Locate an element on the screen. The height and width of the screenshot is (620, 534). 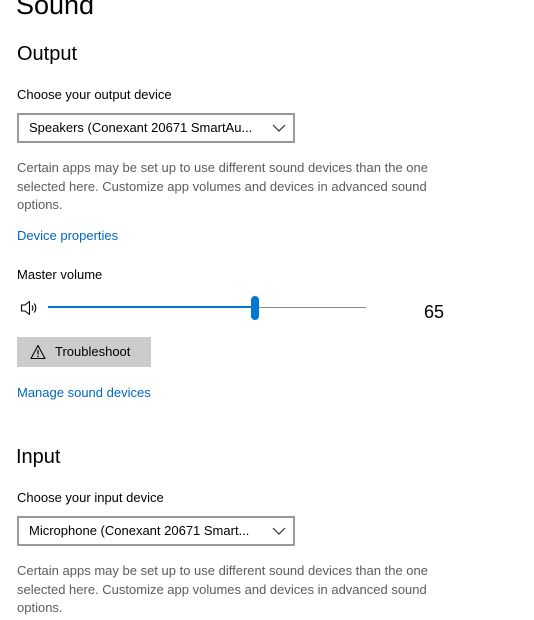
slider-track-empty is located at coordinates (310, 307).